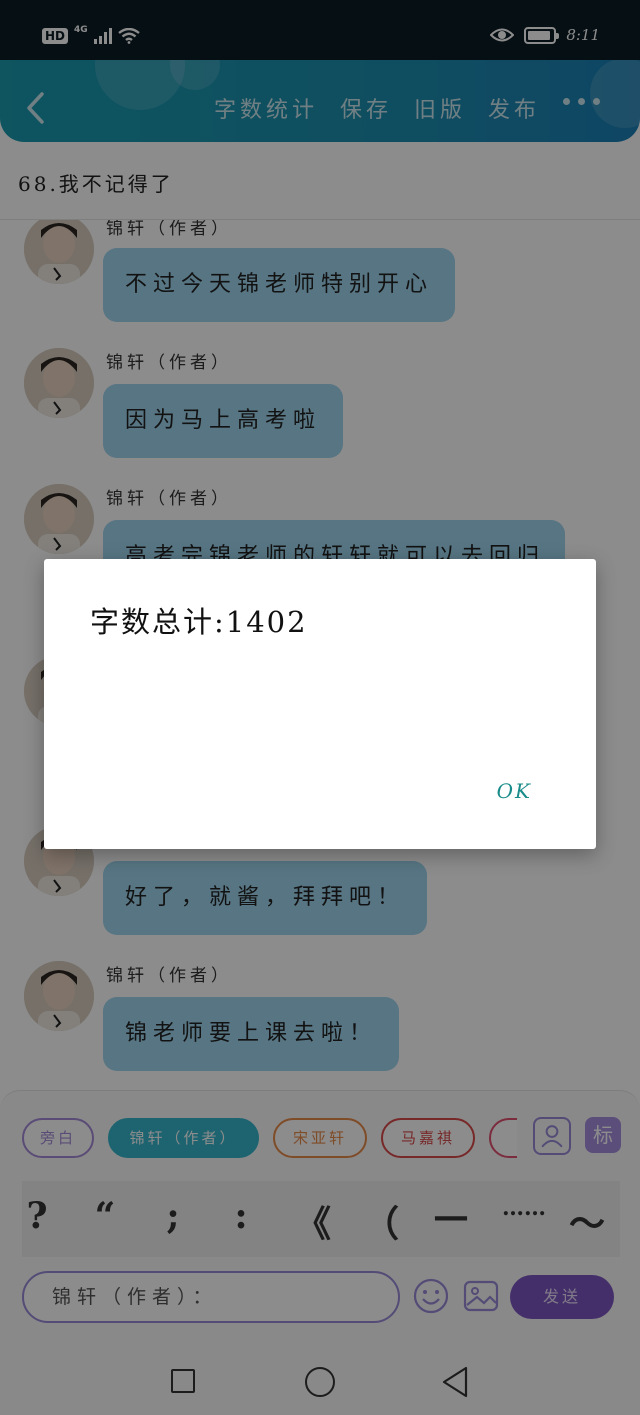  What do you see at coordinates (514, 791) in the screenshot?
I see `ok-button: OK` at bounding box center [514, 791].